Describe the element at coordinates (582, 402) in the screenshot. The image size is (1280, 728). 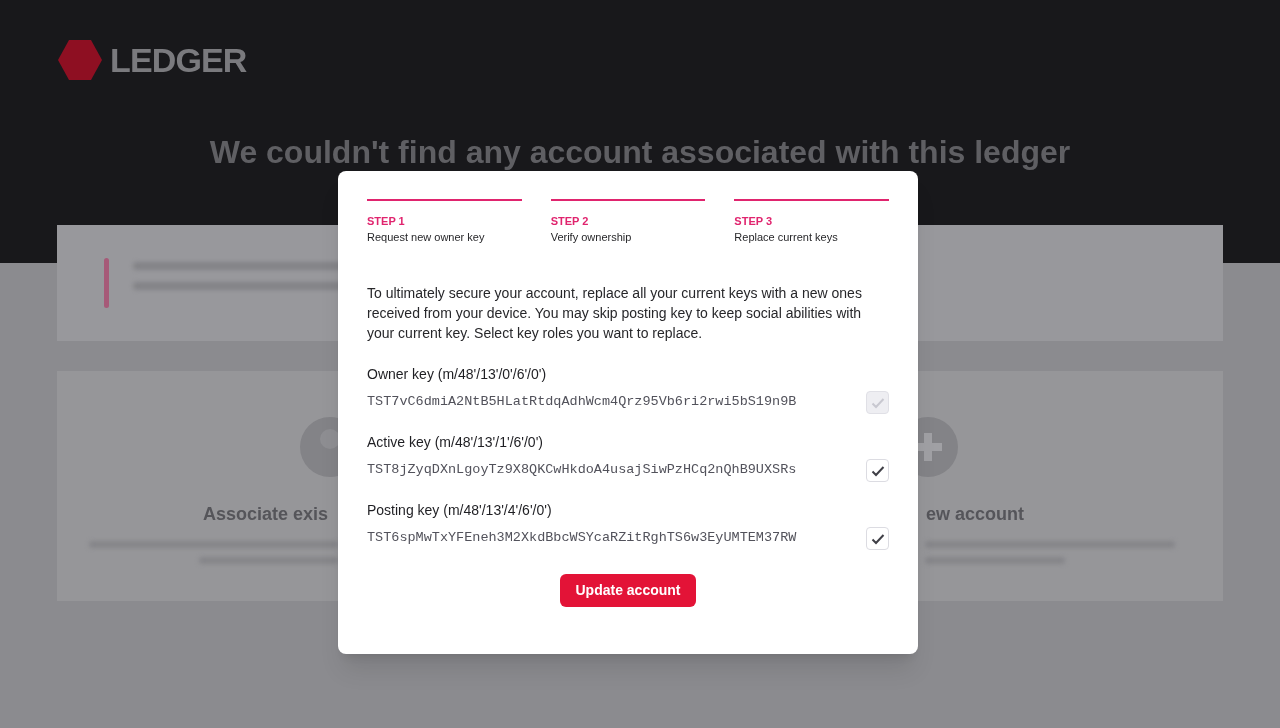
I see `key-value: TST7vC6dmiA2NtB5HLatRtdqAdhWcm4Qrz95Vb6ri2rwi5bS19n9B` at that location.